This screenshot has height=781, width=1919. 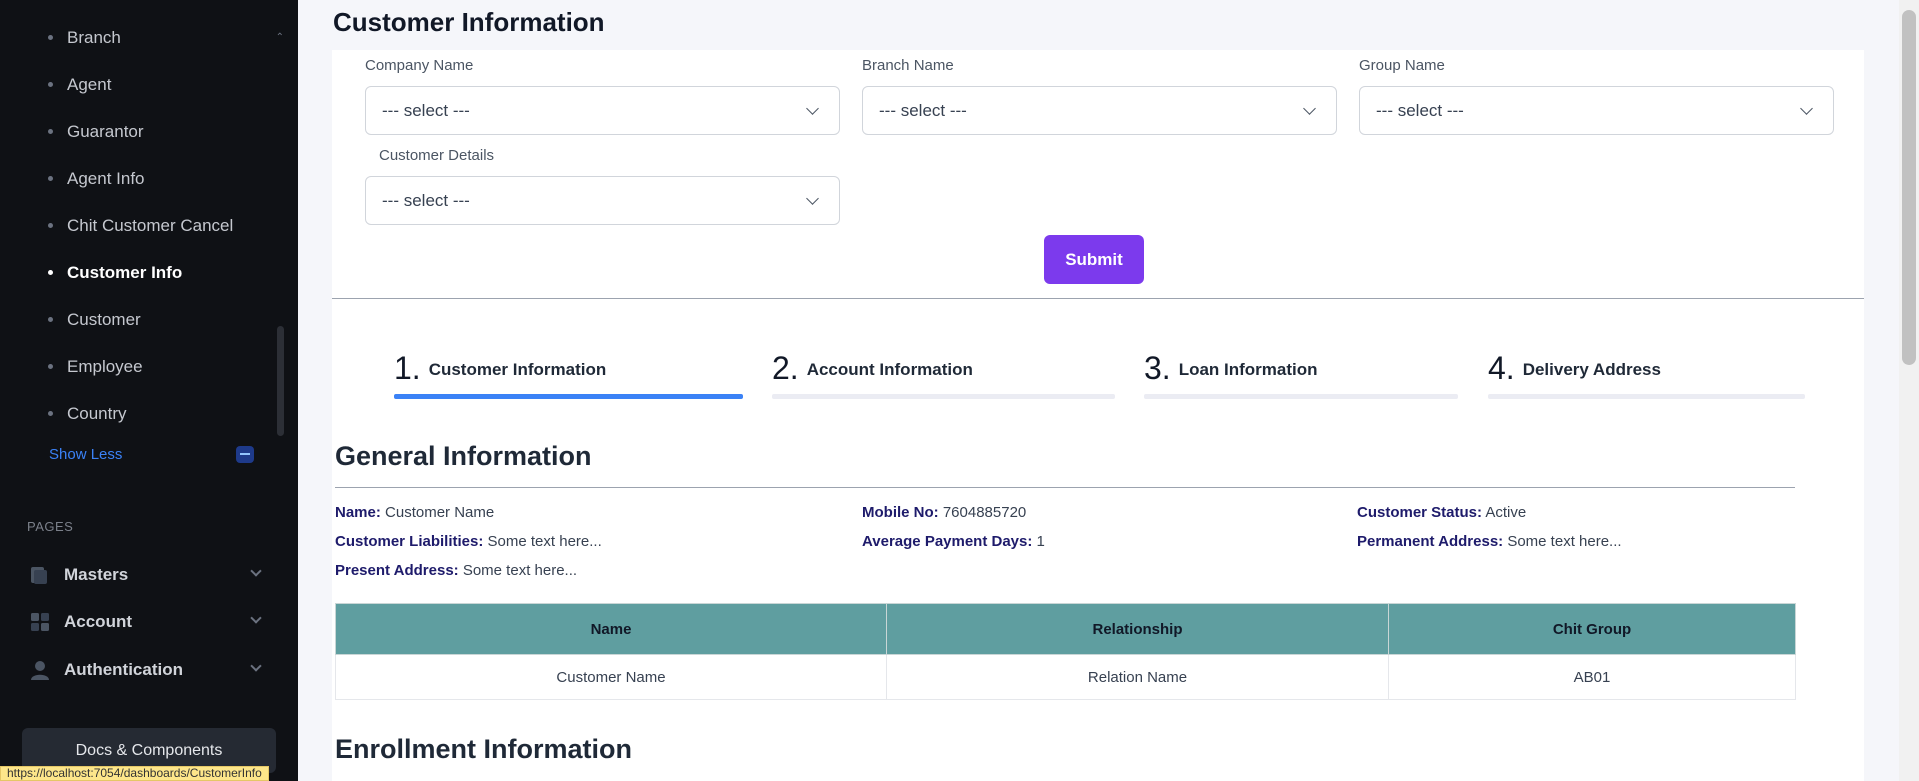 I want to click on table-row: Customer Name Relation Name AB01, so click(x=1065, y=677).